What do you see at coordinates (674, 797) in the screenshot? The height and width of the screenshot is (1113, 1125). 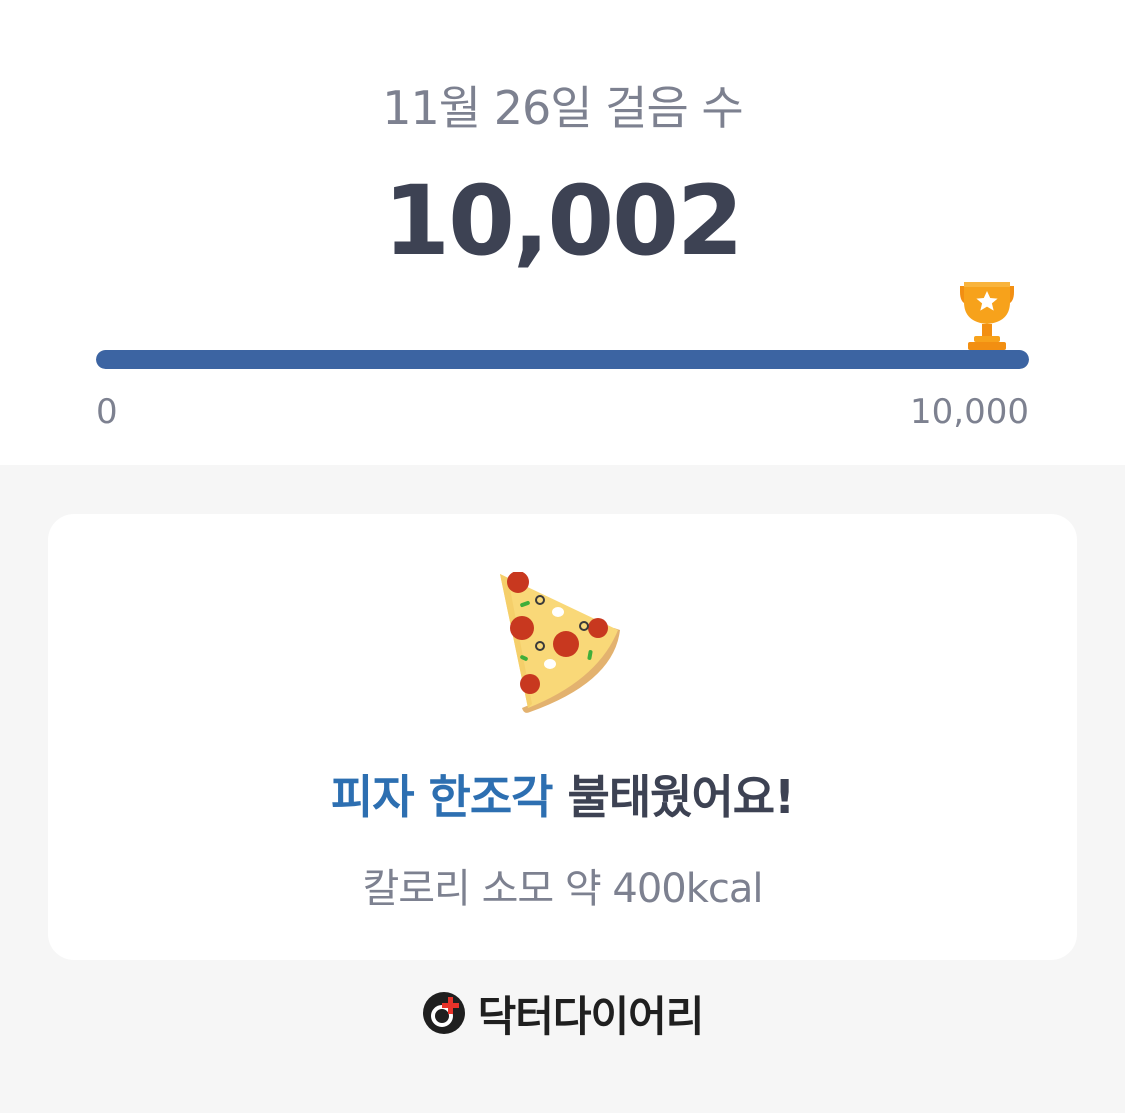 I see `burn-message-rest: 불태웠어요!` at bounding box center [674, 797].